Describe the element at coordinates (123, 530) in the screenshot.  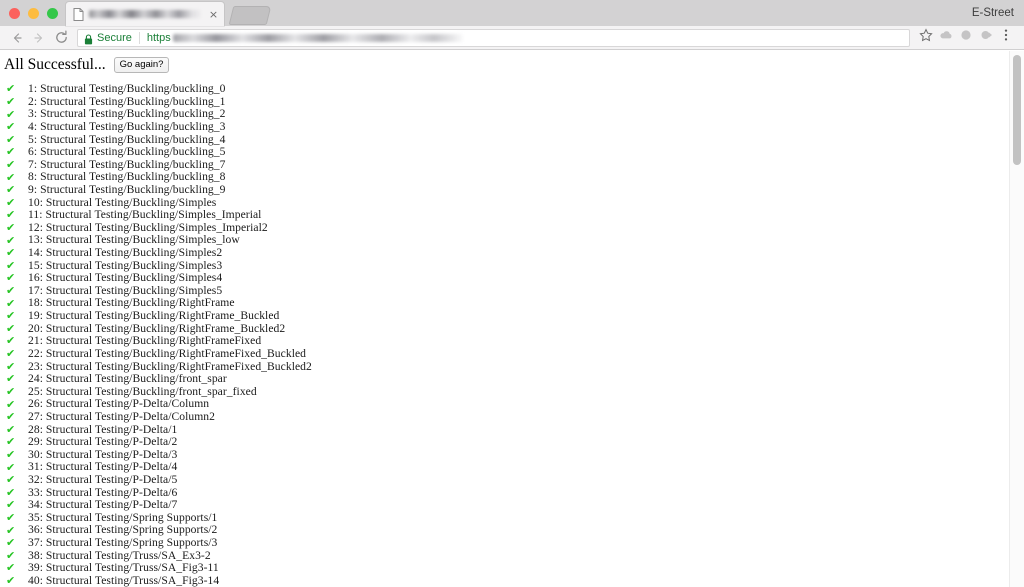
I see `result-label: 36: Structural Testing/Spring Supports/2` at that location.